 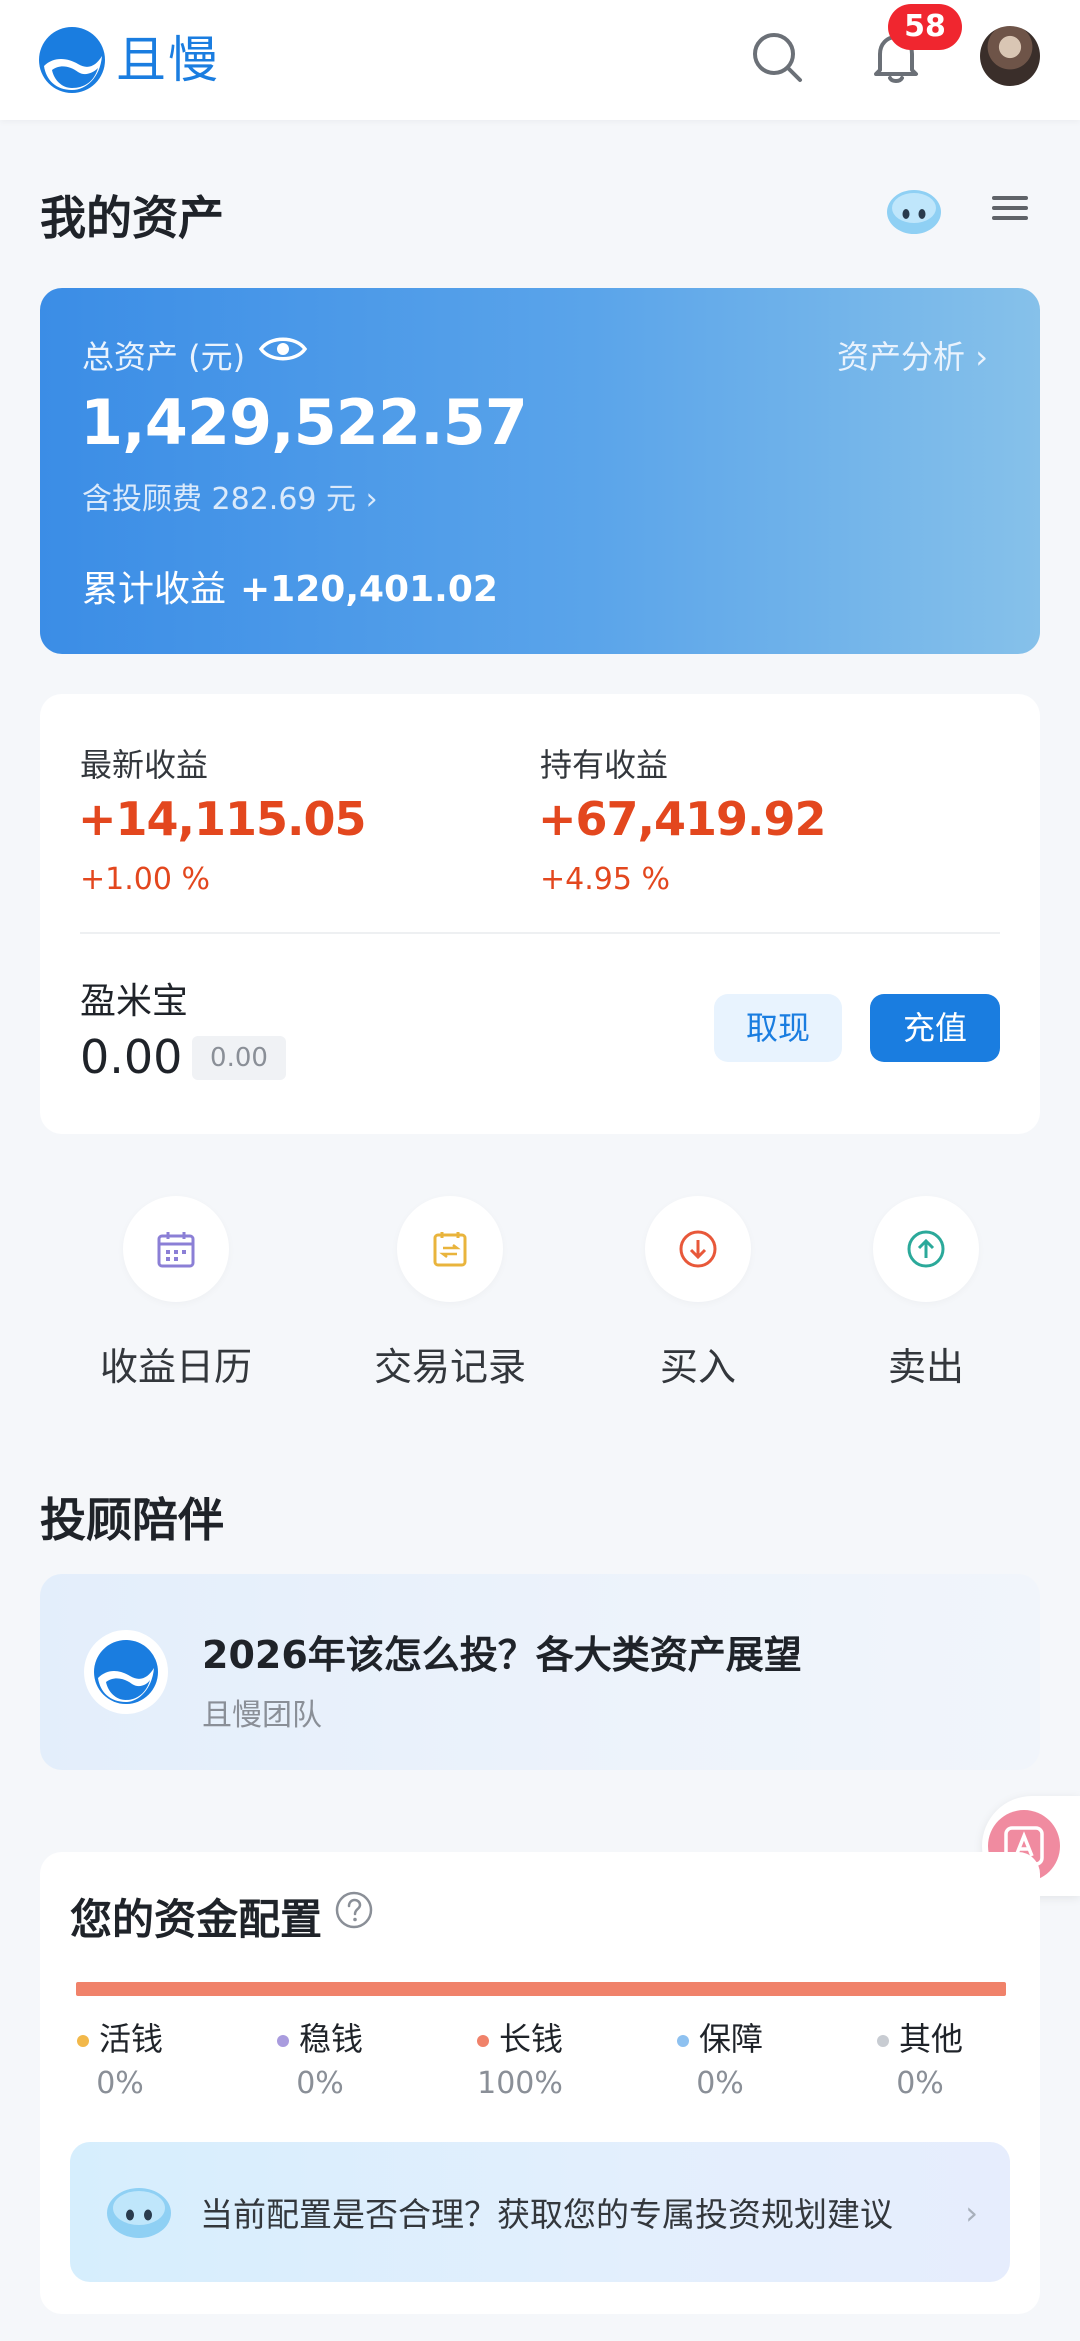 What do you see at coordinates (925, 27) in the screenshot?
I see `notification-badge: 58` at bounding box center [925, 27].